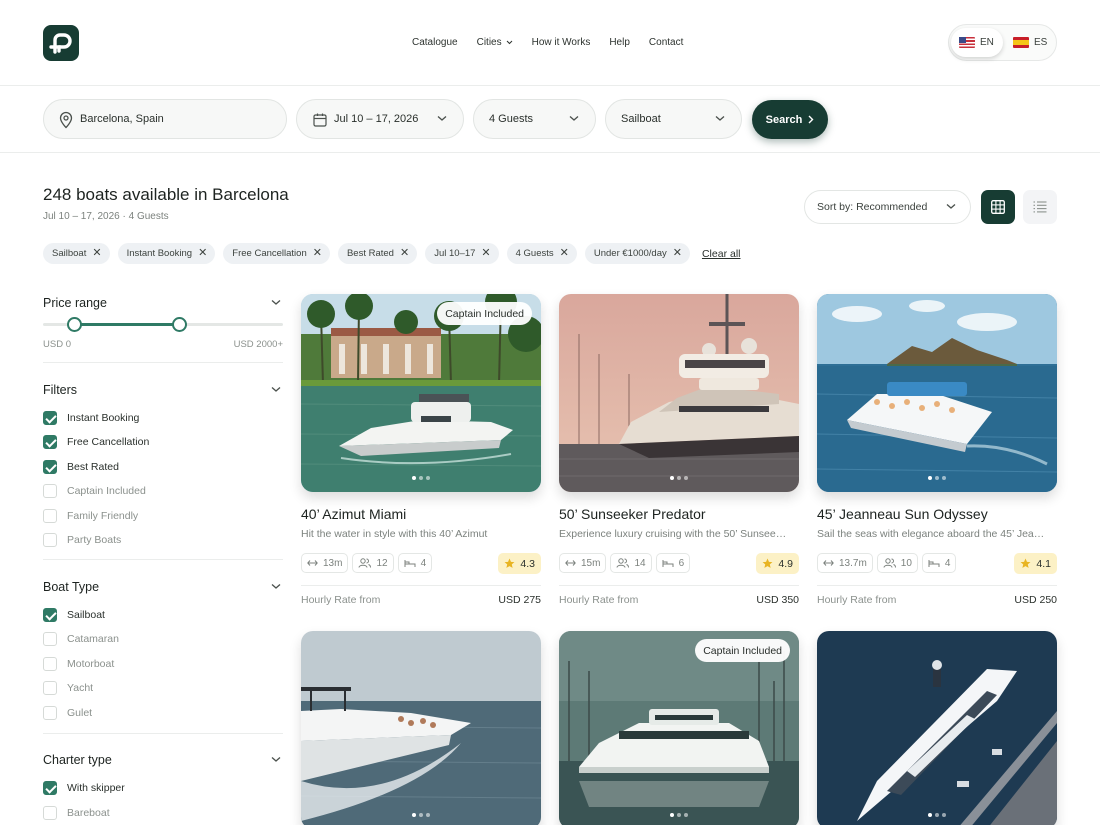  Describe the element at coordinates (91, 418) in the screenshot. I see `filter-instant-booking: Instant Booking` at that location.